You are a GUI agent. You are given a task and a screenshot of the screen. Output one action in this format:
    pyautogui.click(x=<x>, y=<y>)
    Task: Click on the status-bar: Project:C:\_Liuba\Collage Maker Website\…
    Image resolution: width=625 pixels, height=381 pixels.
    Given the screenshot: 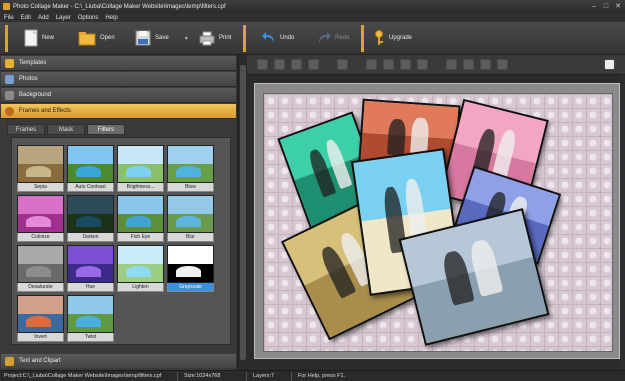 What is the action you would take?
    pyautogui.click(x=312, y=375)
    